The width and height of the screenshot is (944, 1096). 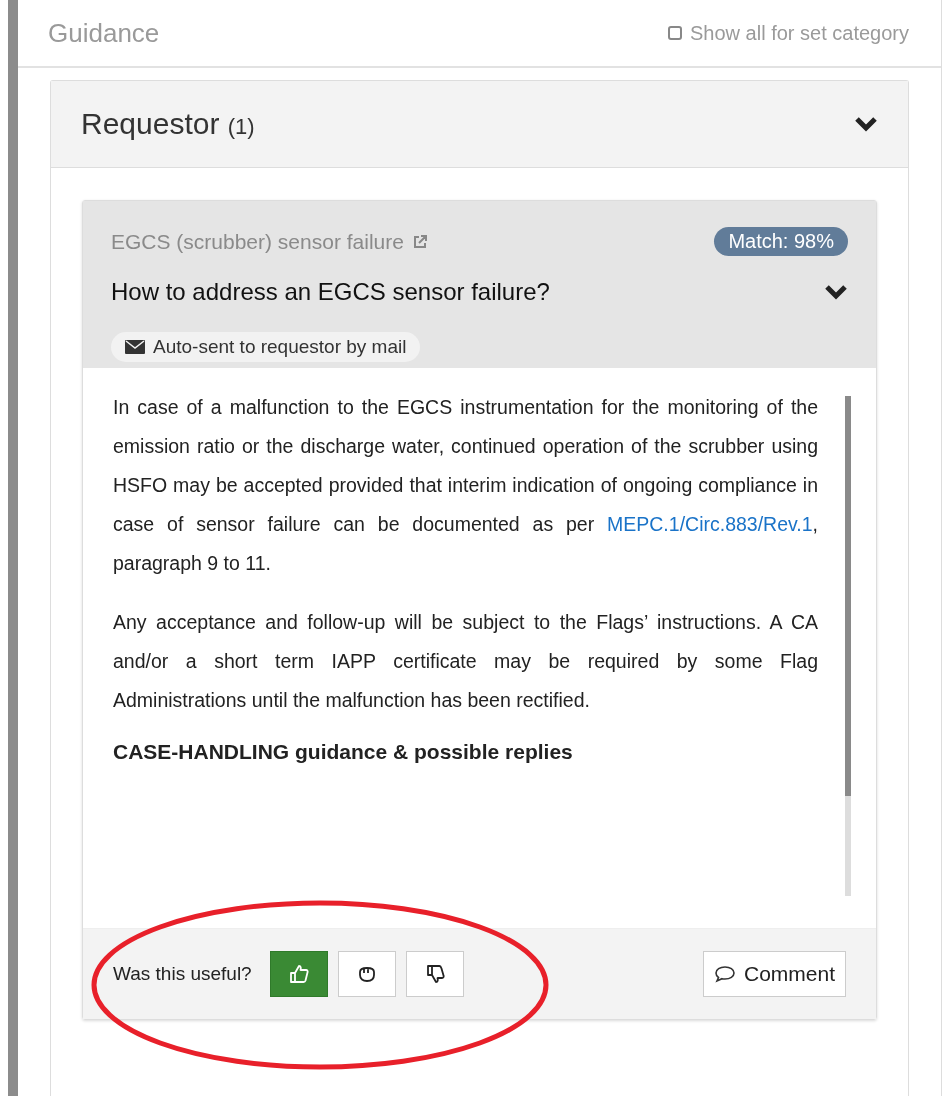 What do you see at coordinates (724, 974) in the screenshot?
I see `speech-bubble-icon` at bounding box center [724, 974].